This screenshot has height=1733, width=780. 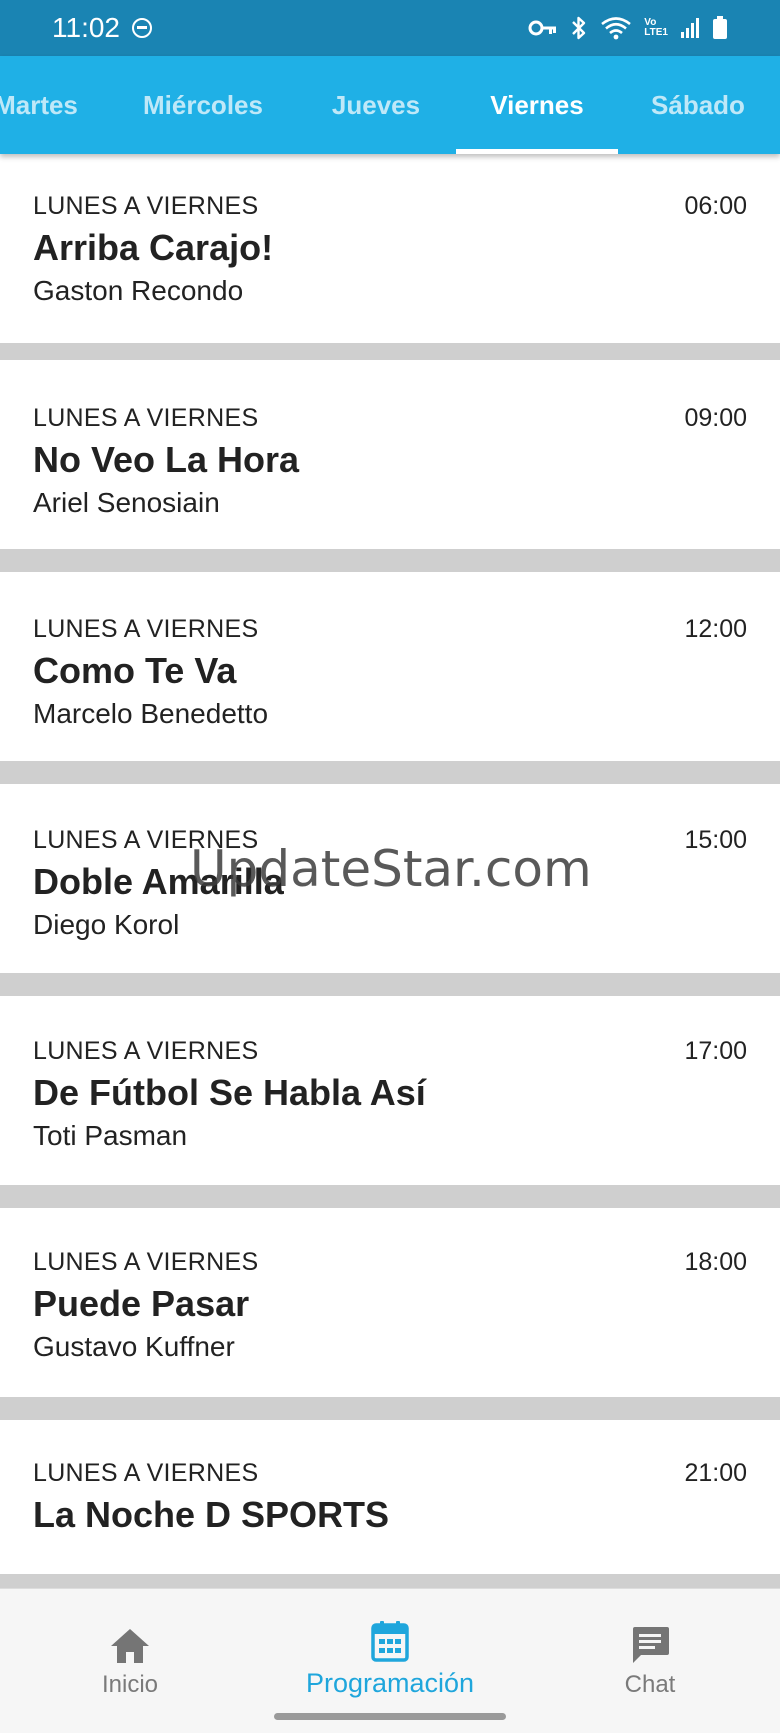 What do you see at coordinates (690, 28) in the screenshot?
I see `signal-icon` at bounding box center [690, 28].